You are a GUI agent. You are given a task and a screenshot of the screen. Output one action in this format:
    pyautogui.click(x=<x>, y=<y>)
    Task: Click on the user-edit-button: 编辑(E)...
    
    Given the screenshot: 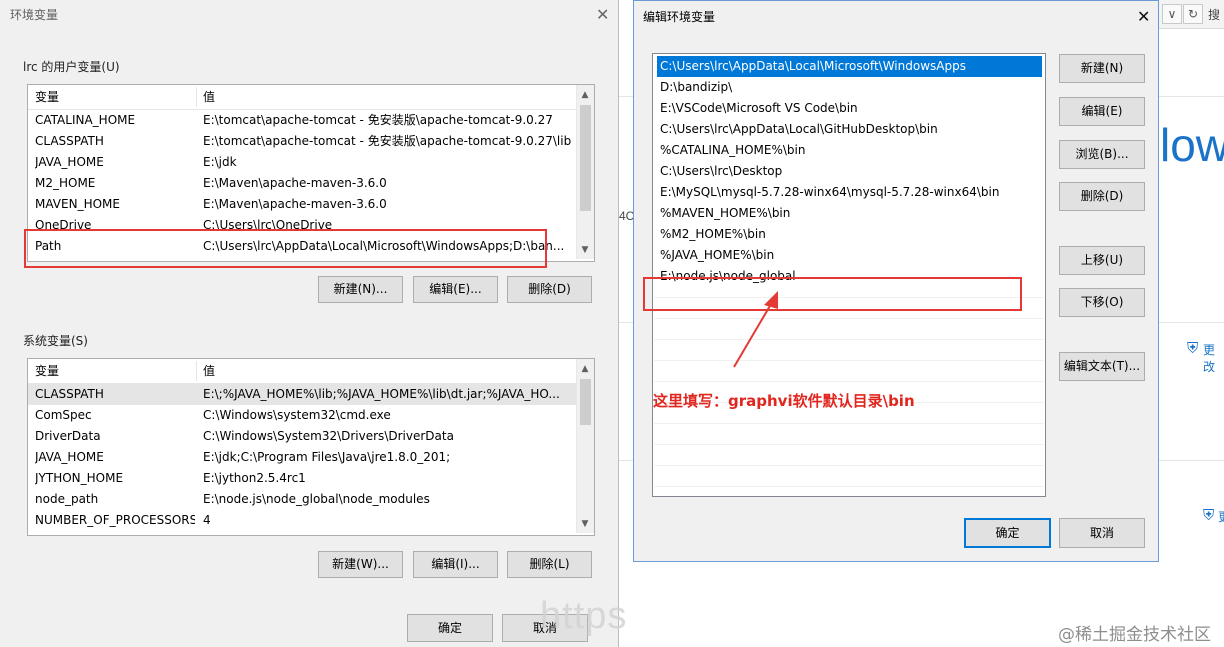 What is the action you would take?
    pyautogui.click(x=455, y=289)
    